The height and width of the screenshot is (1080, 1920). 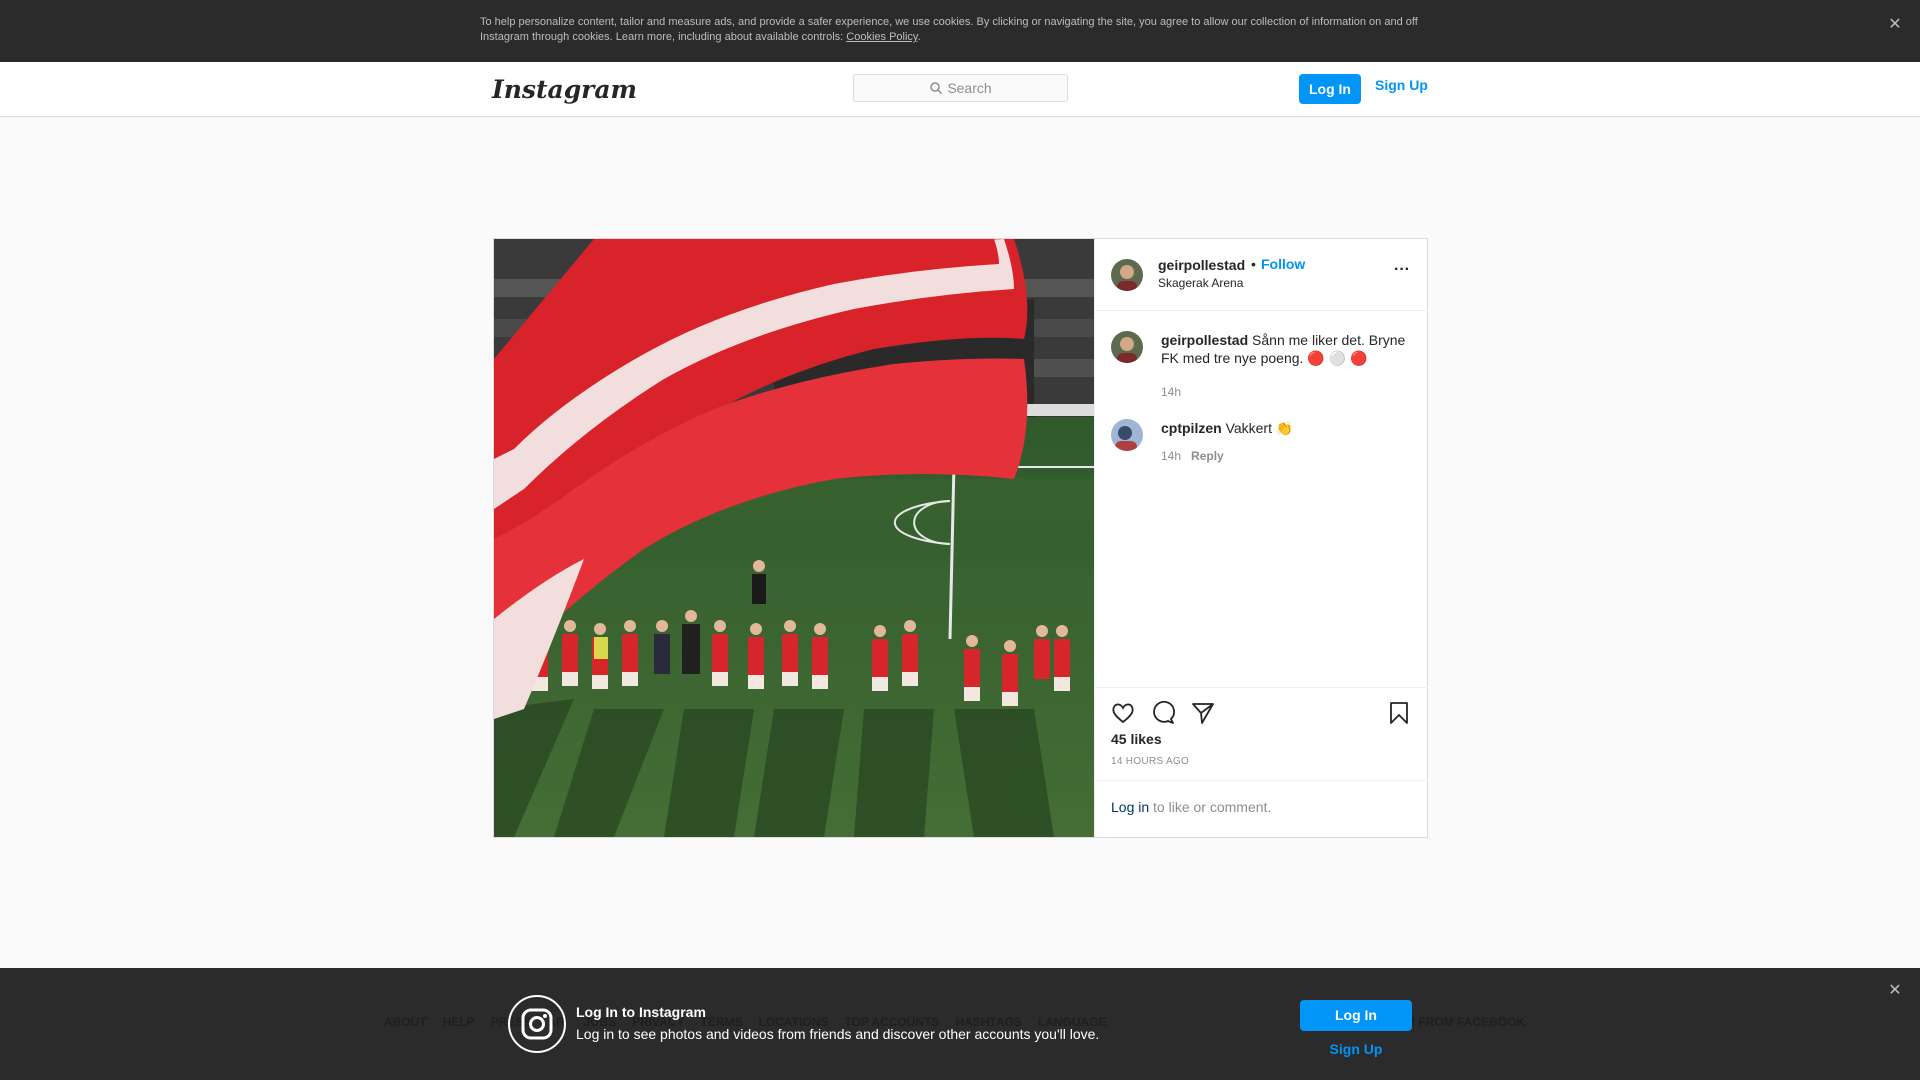 I want to click on bottom-login-button: Log In, so click(x=1356, y=1015).